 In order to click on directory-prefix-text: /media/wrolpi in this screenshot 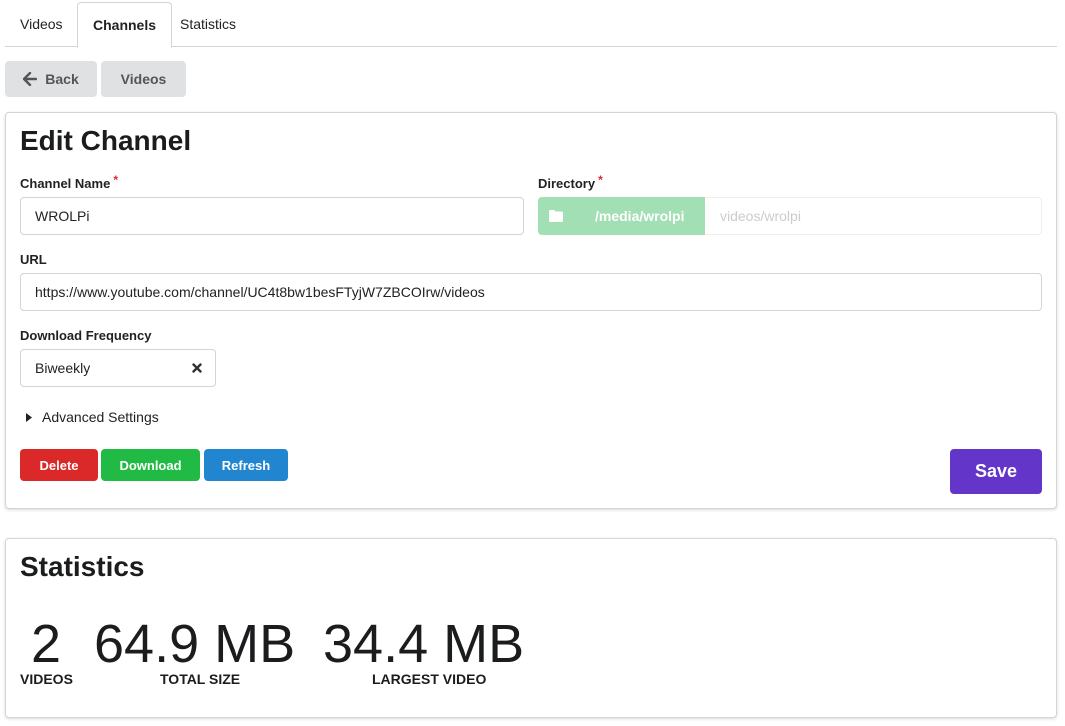, I will do `click(640, 216)`.